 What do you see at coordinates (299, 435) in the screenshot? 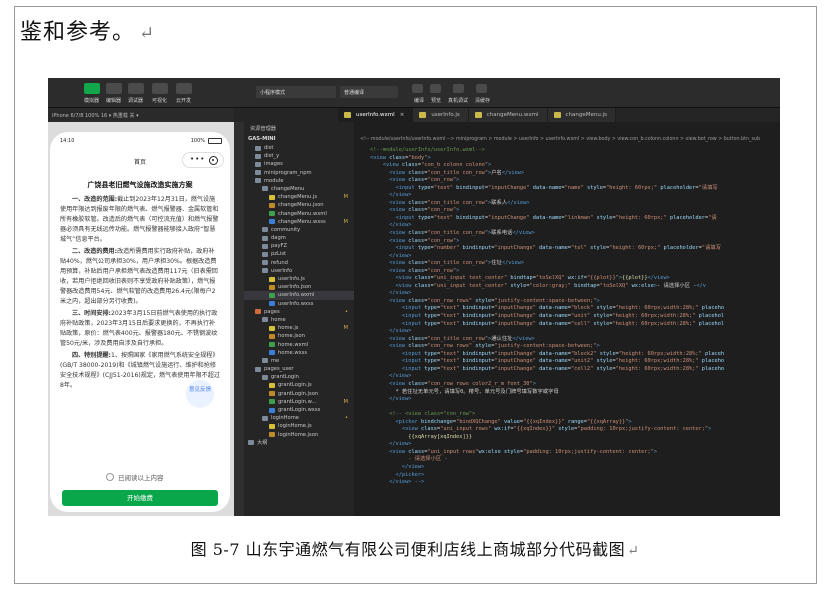
I see `tree-item: loginHome.json` at bounding box center [299, 435].